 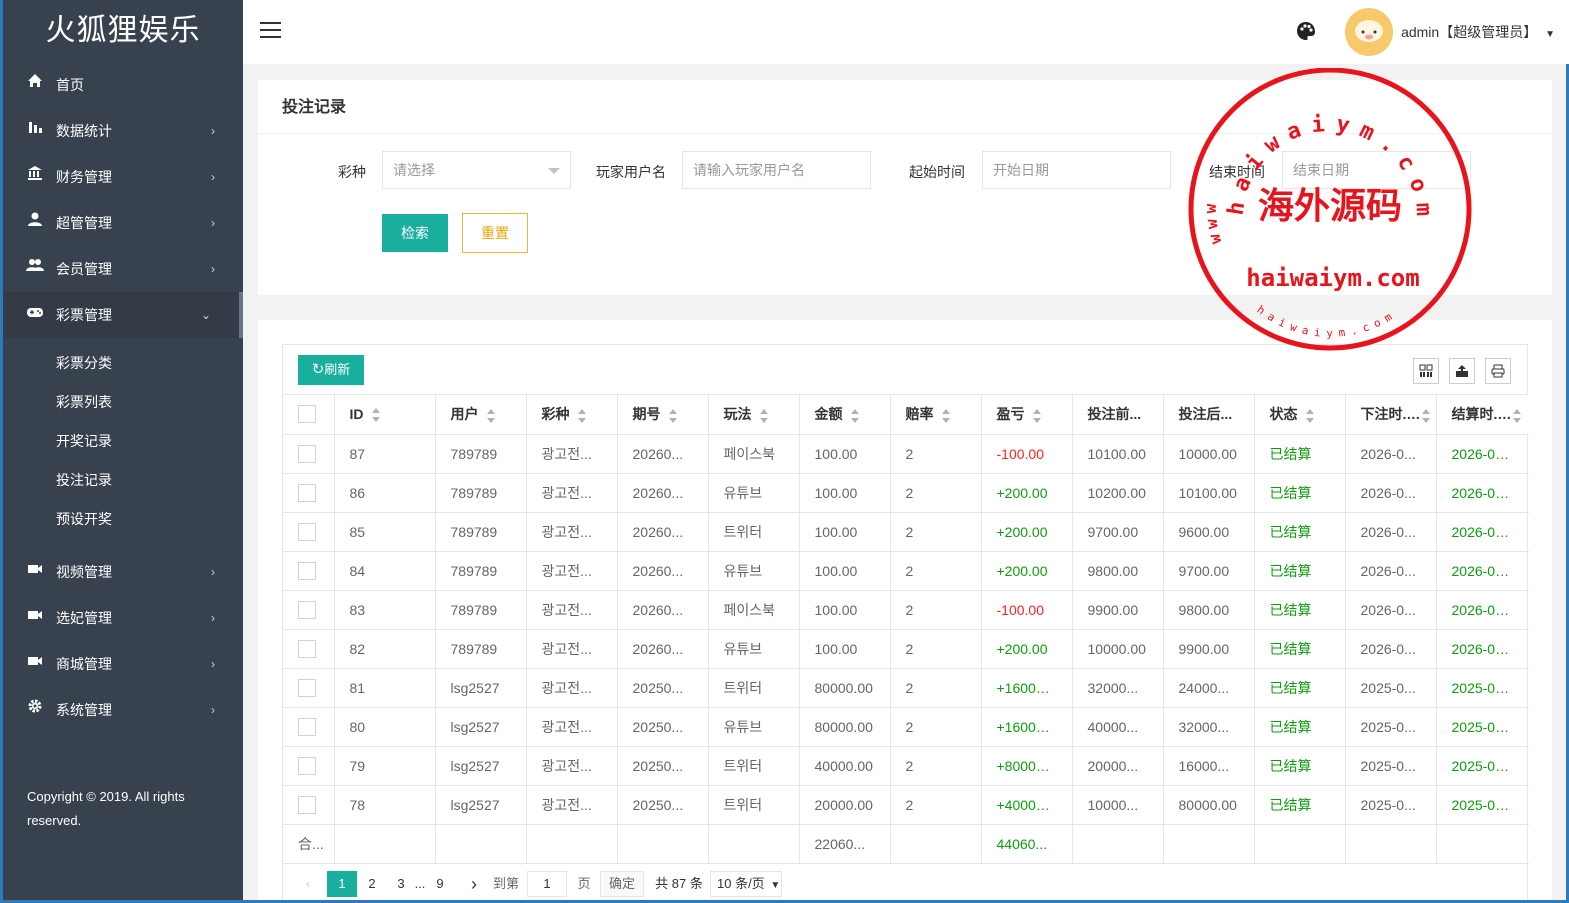 What do you see at coordinates (106, 796) in the screenshot?
I see `copyright-line: Copyright © 2019. All rights` at bounding box center [106, 796].